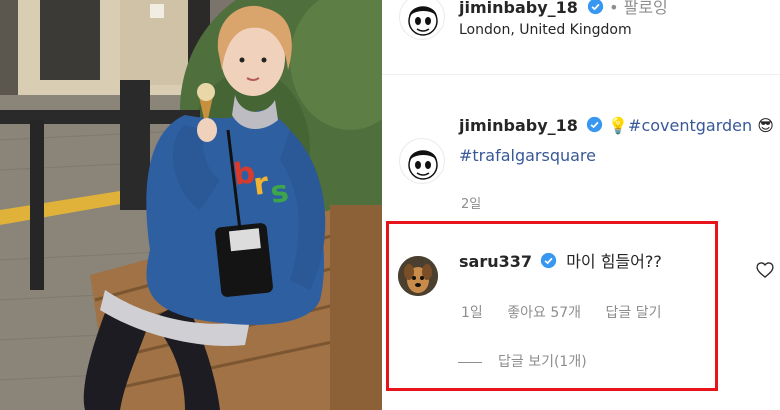 The height and width of the screenshot is (410, 780). I want to click on commenter-avatar, so click(418, 276).